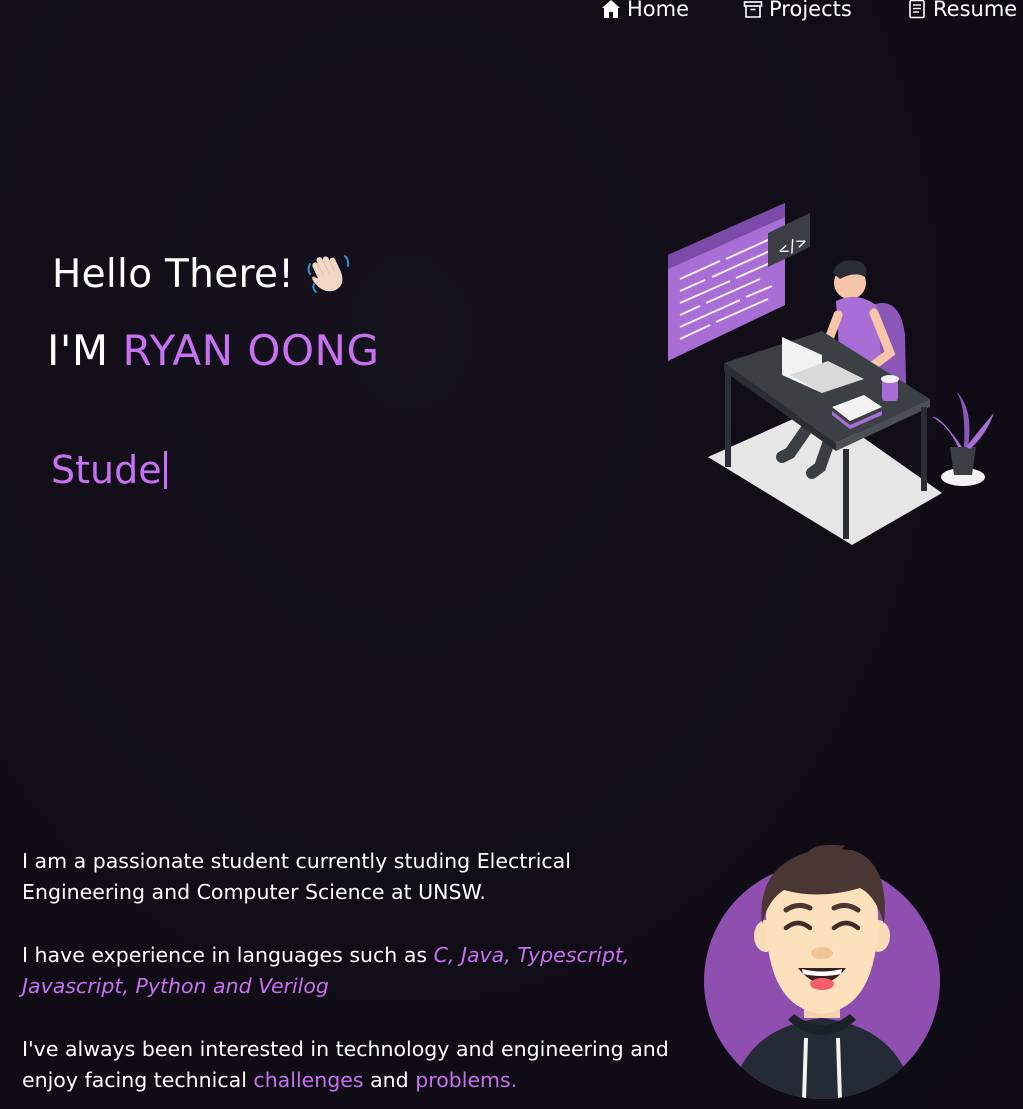 The image size is (1023, 1109). I want to click on hero-intro: I'M RYAN OONG, so click(213, 350).